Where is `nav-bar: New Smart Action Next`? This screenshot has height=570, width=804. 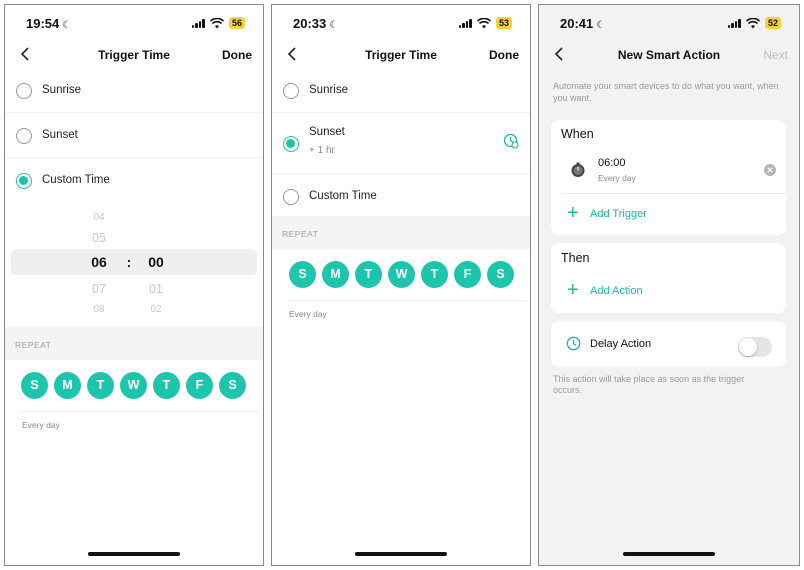 nav-bar: New Smart Action Next is located at coordinates (669, 55).